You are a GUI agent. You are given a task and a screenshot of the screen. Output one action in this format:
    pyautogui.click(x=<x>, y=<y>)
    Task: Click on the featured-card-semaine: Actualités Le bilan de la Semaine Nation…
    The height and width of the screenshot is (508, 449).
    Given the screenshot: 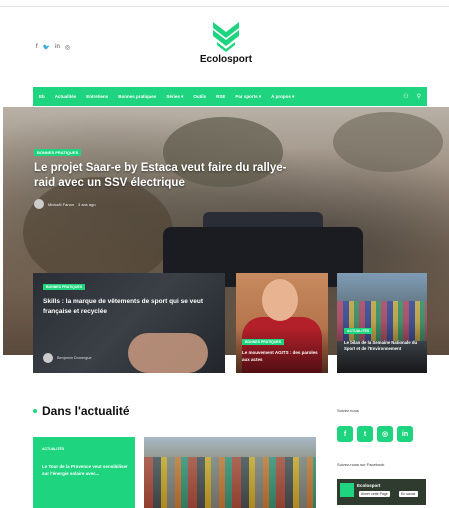 What is the action you would take?
    pyautogui.click(x=382, y=323)
    